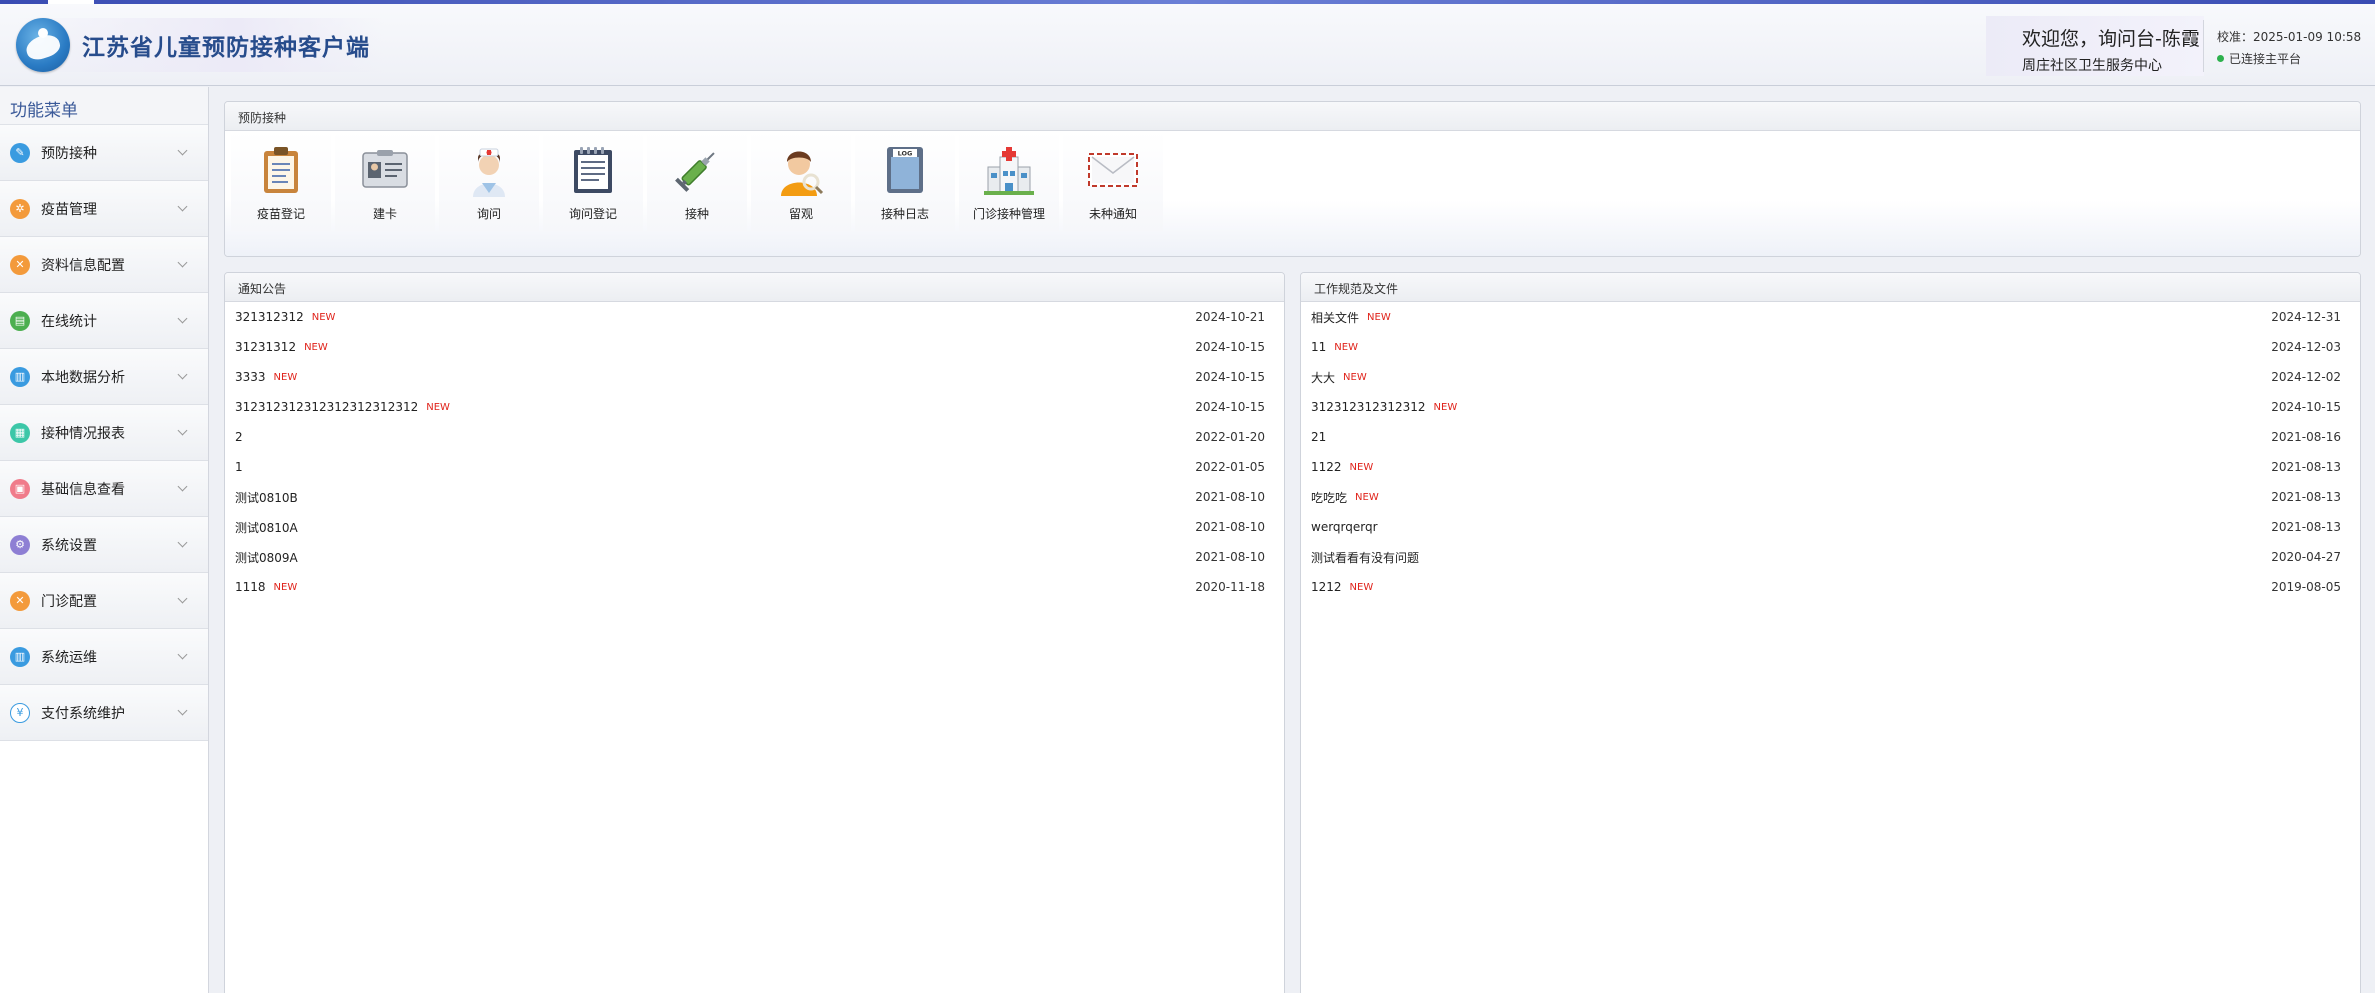 This screenshot has width=2375, height=993. Describe the element at coordinates (1830, 497) in the screenshot. I see `documents-row: 吃吃吃 NEW 2021-08-13` at that location.